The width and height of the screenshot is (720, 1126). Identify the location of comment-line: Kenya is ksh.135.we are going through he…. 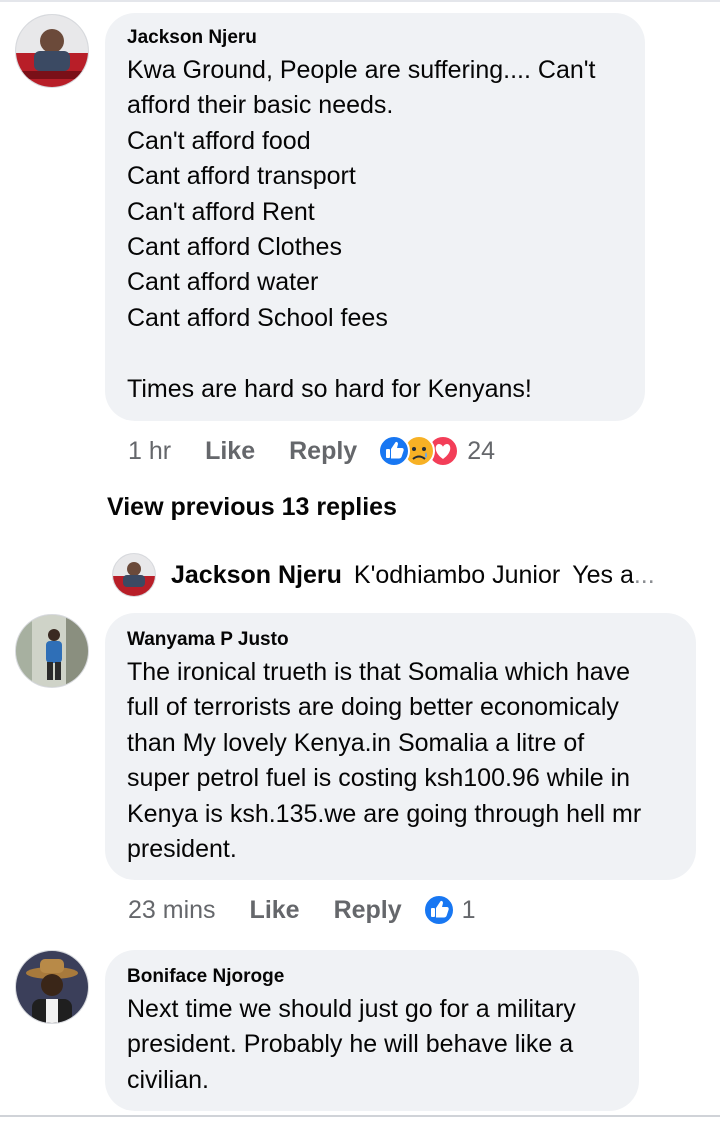
(384, 813).